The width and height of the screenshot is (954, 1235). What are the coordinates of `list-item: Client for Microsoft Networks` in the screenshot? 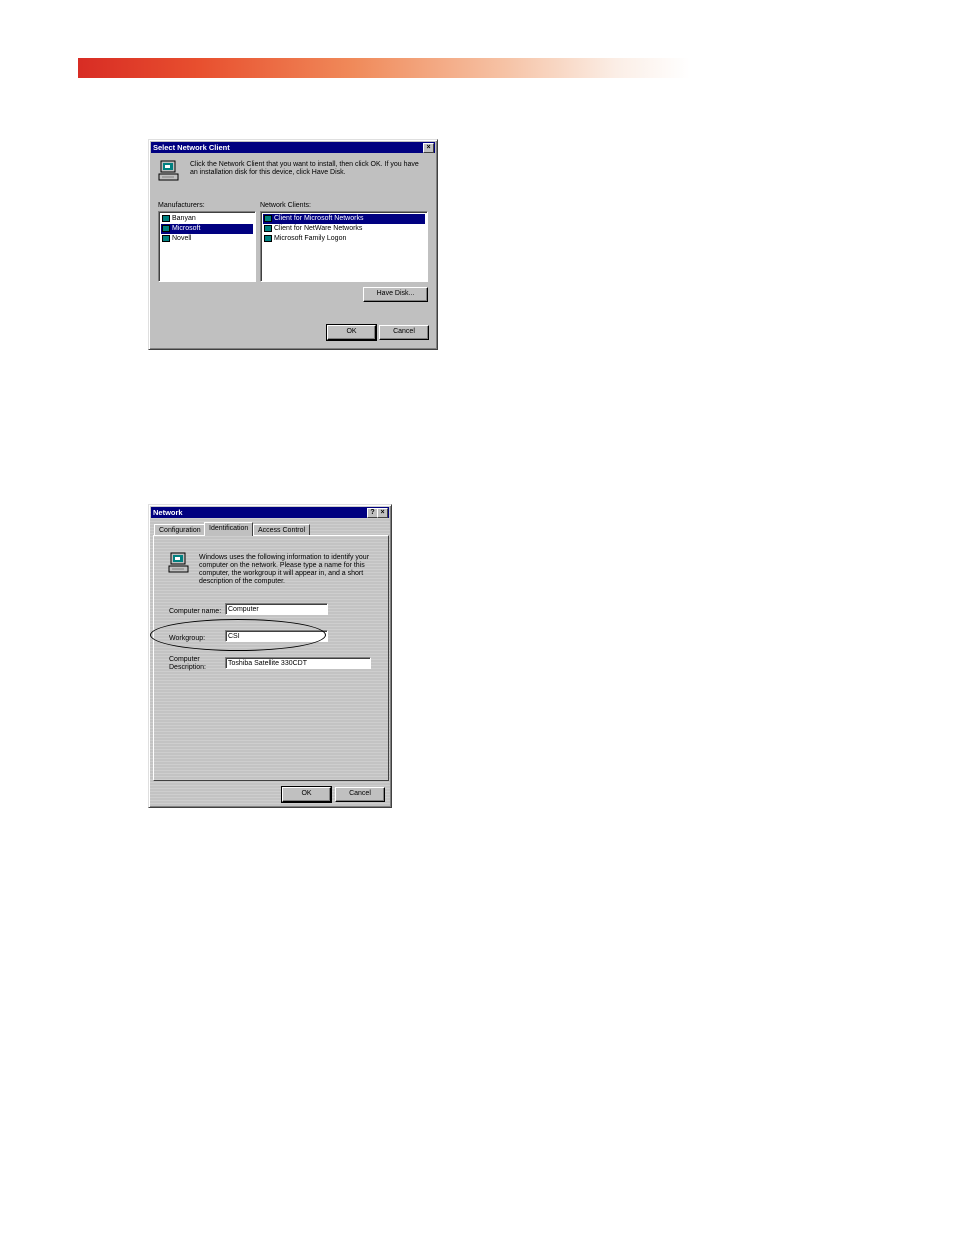 It's located at (344, 219).